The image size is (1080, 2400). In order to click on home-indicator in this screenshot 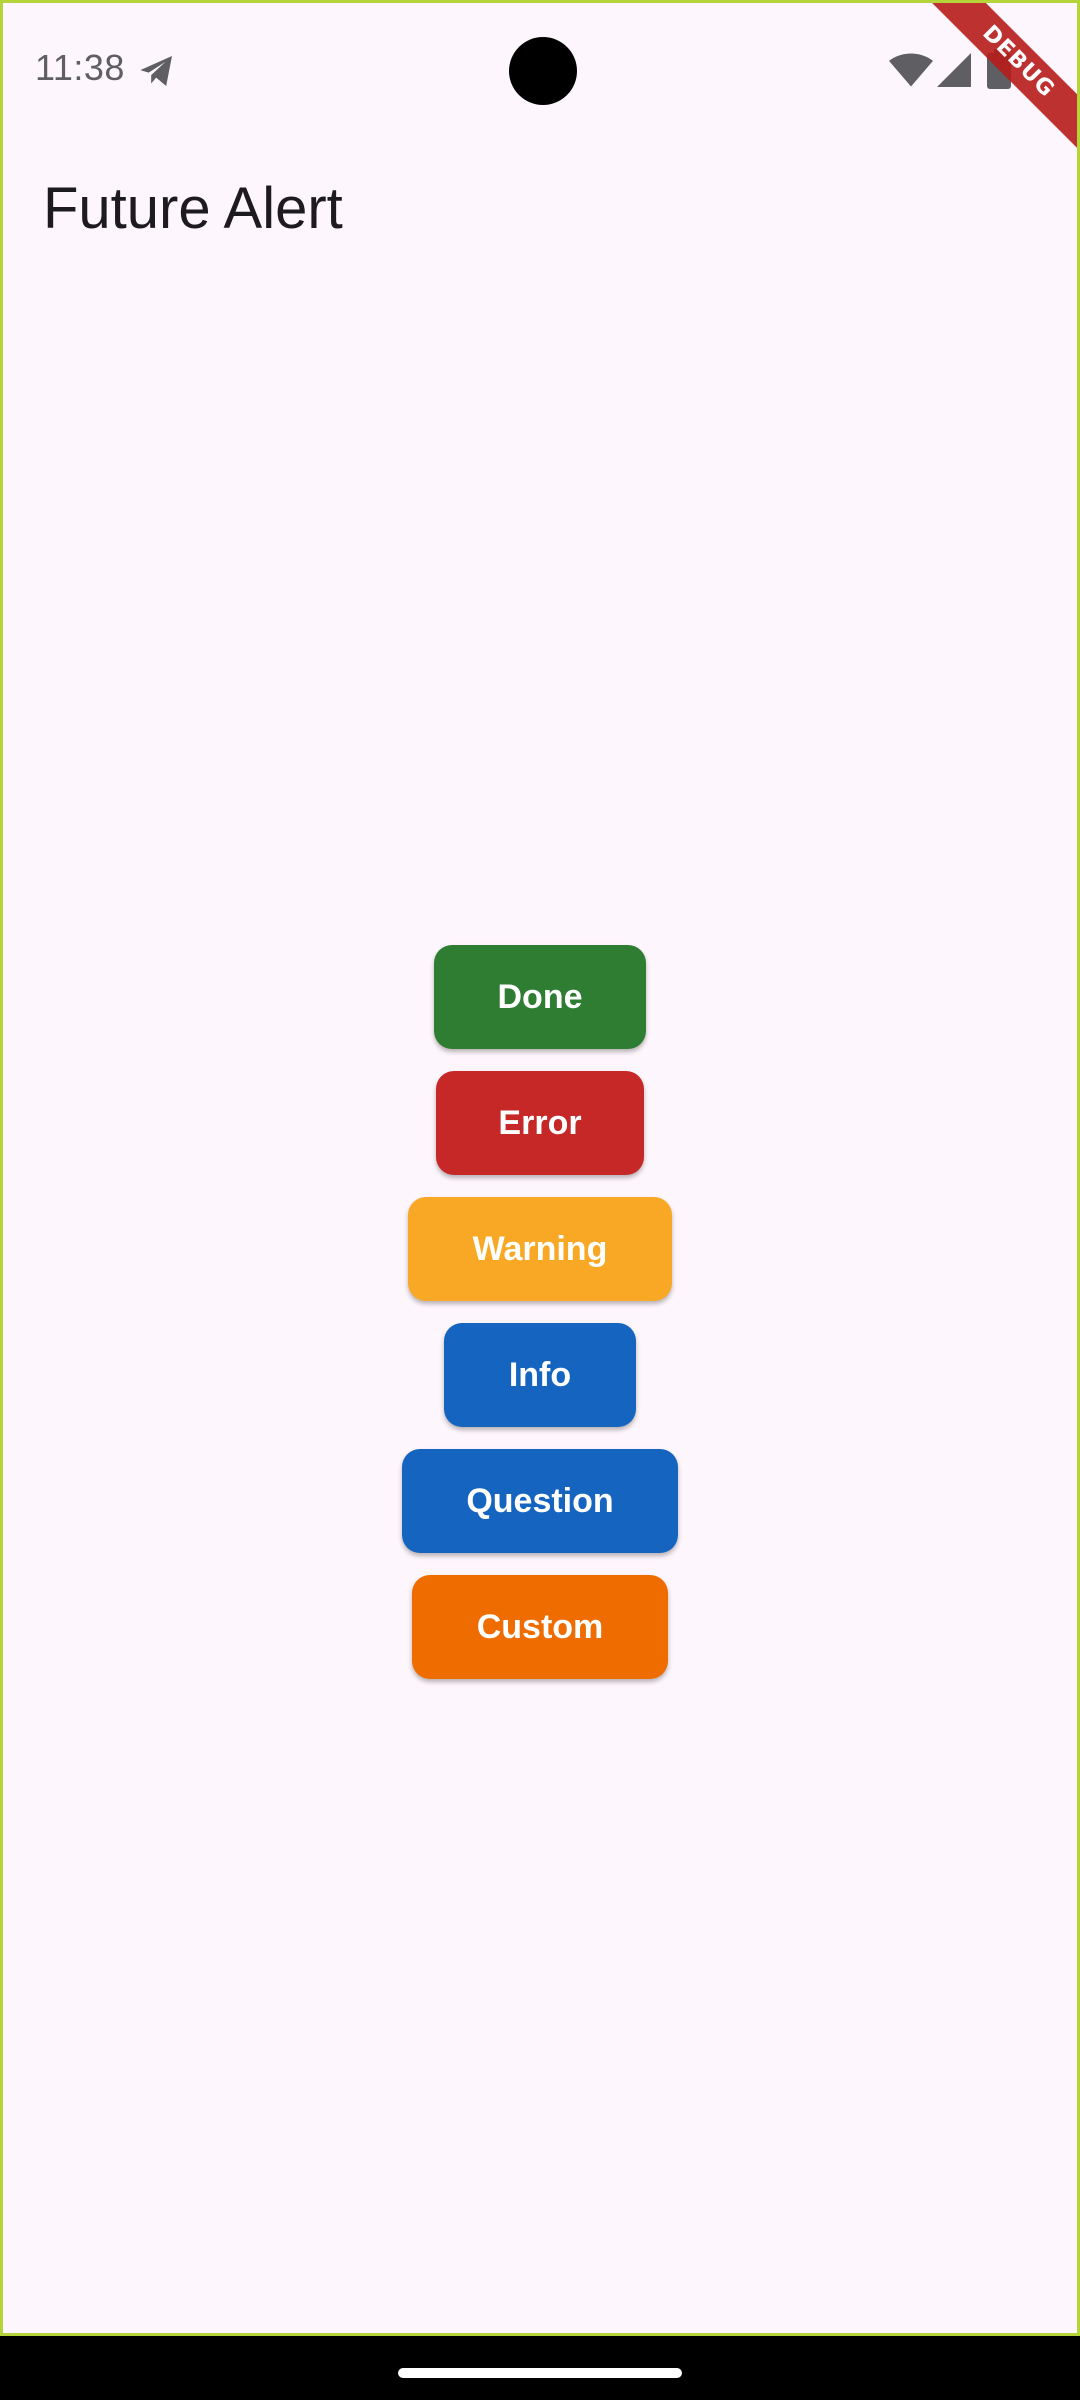, I will do `click(540, 2373)`.